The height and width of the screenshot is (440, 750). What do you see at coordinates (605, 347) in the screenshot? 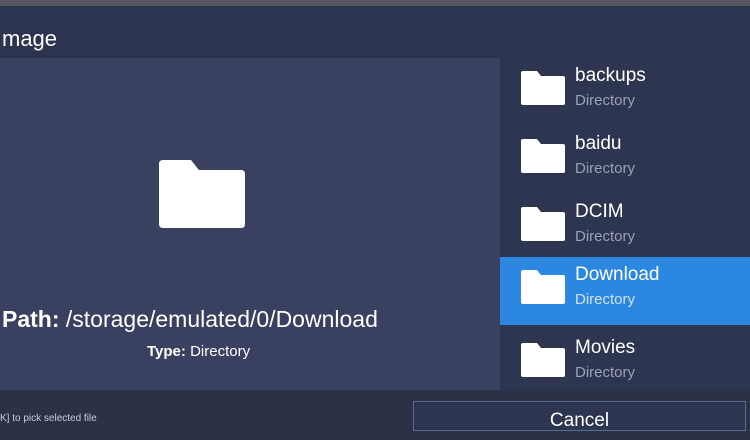
I see `file-name: Movies` at bounding box center [605, 347].